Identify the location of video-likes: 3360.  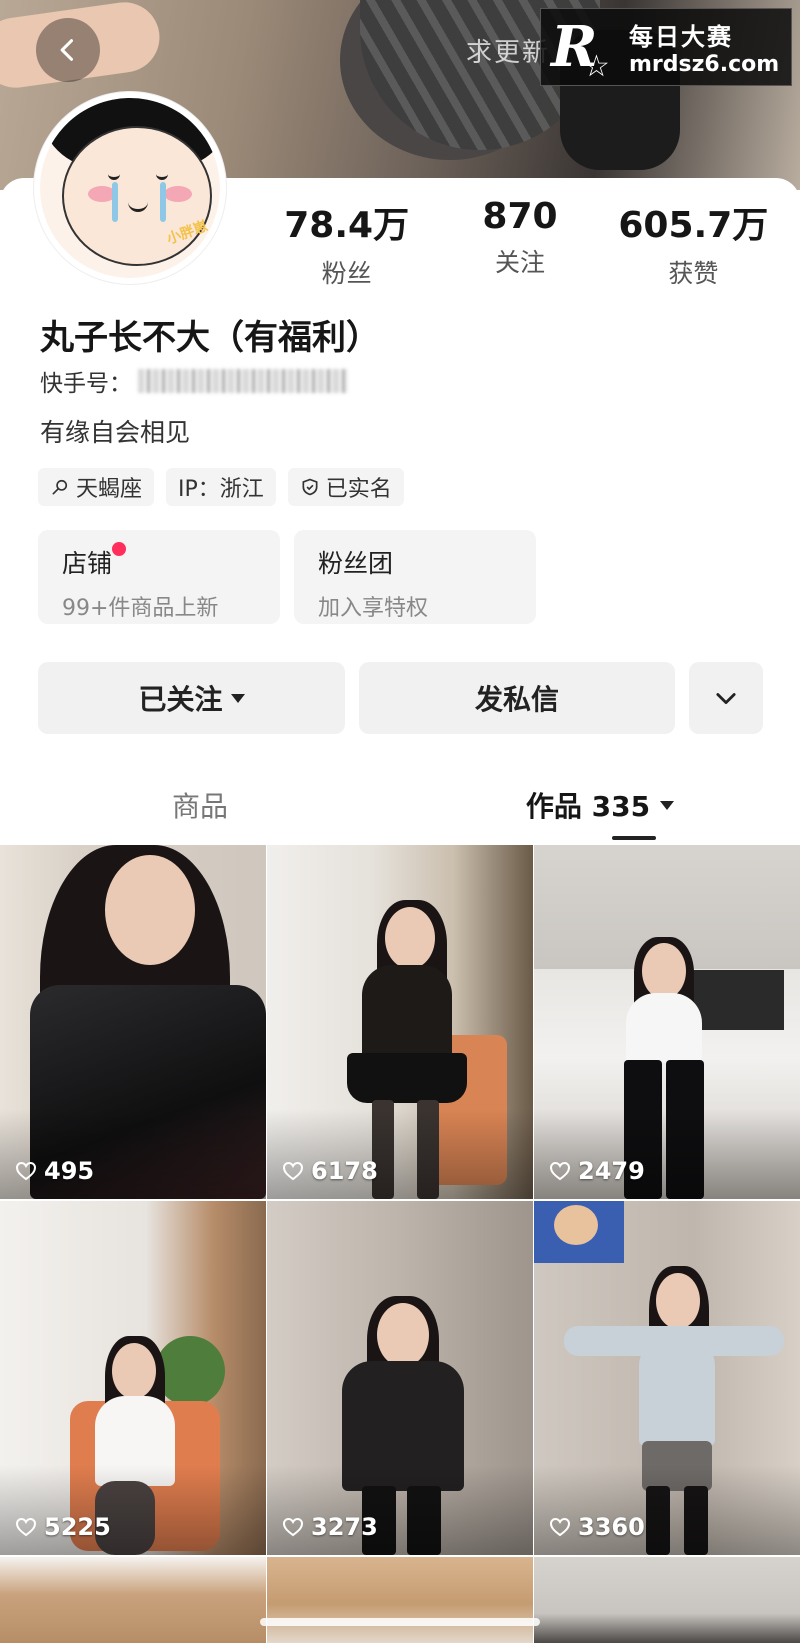
(596, 1527).